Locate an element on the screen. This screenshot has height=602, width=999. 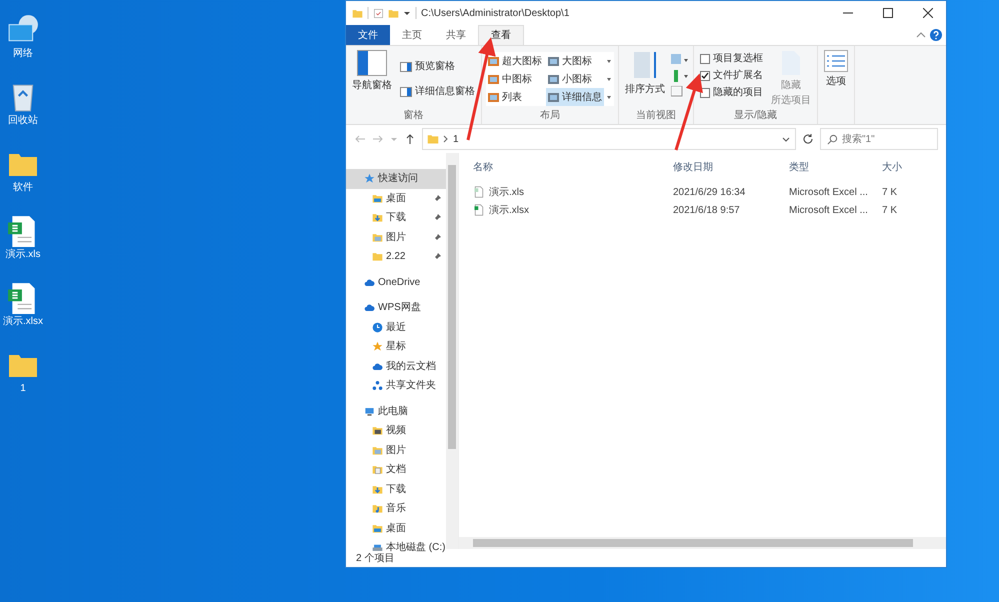
nav-item: 星标 is located at coordinates (396, 346).